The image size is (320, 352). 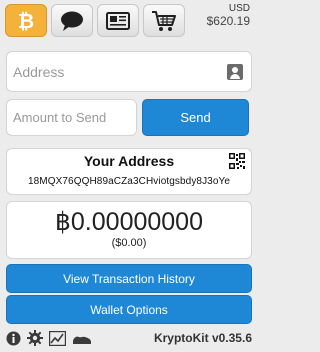 I want to click on tab-bitcoin: ₿, so click(x=26, y=20).